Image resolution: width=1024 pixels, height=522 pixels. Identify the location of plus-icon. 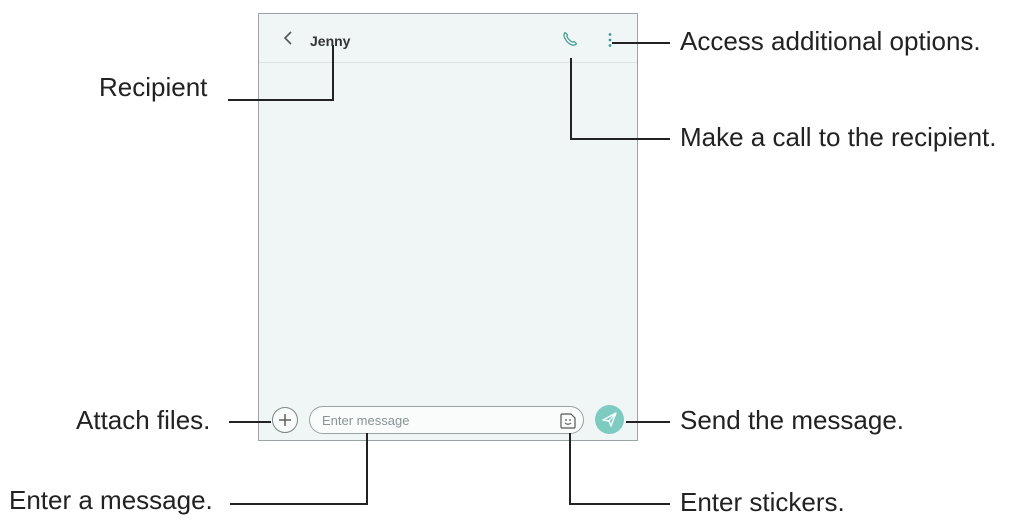
(285, 420).